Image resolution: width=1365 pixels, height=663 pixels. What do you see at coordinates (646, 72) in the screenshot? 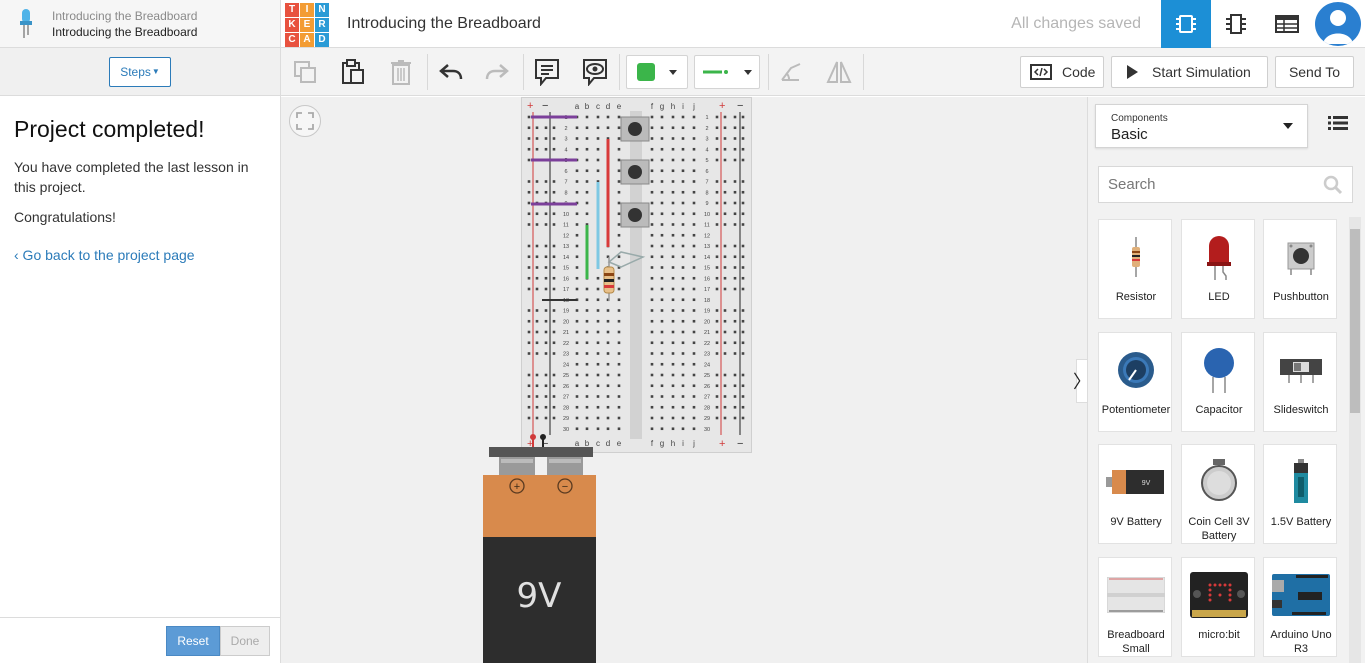
I see `color-swatch` at bounding box center [646, 72].